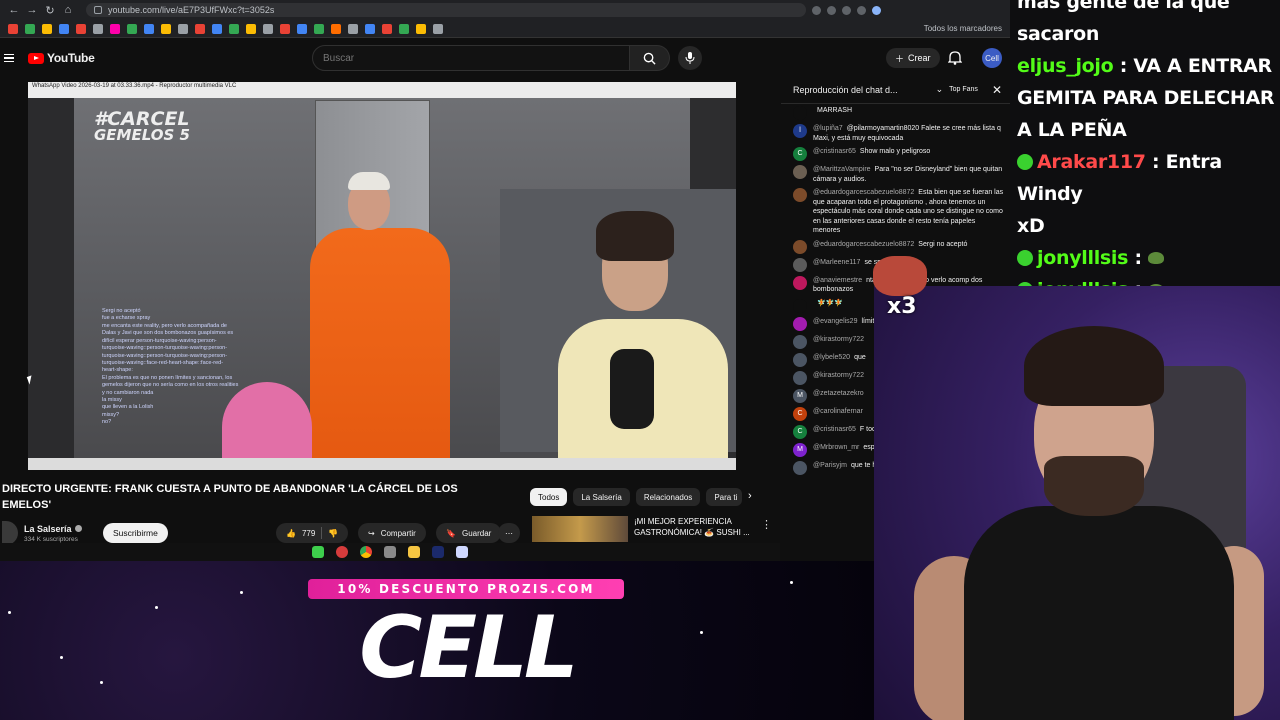 This screenshot has width=1280, height=720. I want to click on chat-username: @Mrbrown_mr, so click(836, 447).